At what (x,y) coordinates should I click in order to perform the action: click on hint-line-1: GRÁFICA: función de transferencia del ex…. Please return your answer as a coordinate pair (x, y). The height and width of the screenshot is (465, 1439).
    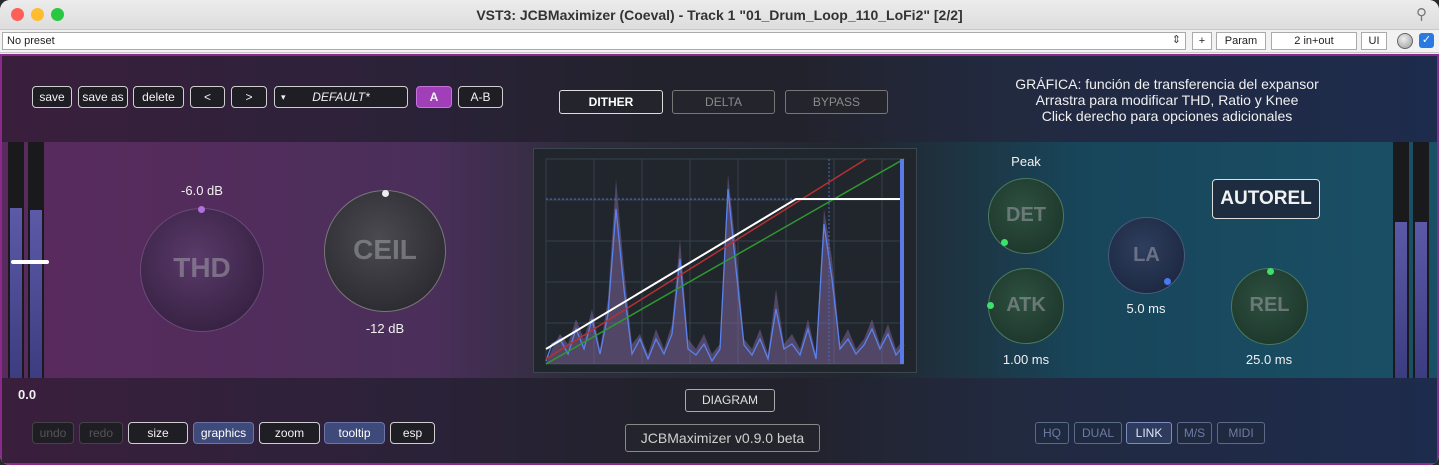
    Looking at the image, I should click on (1167, 84).